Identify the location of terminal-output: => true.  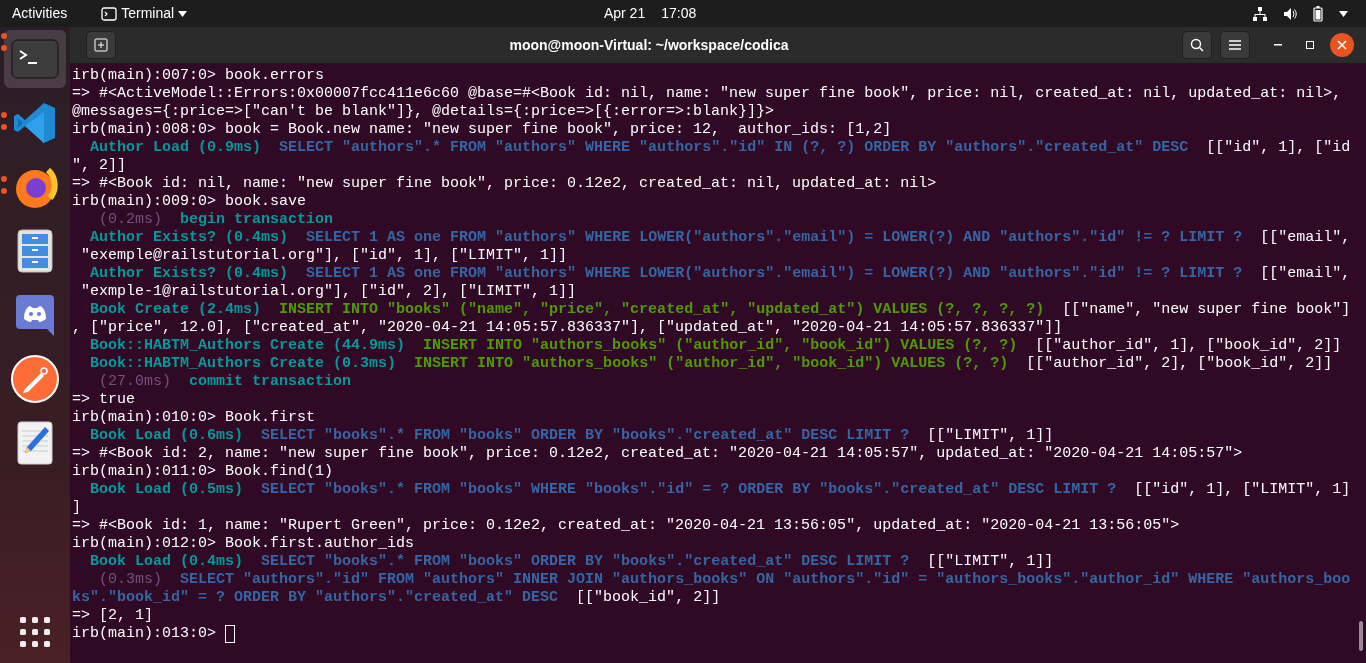
(103, 399).